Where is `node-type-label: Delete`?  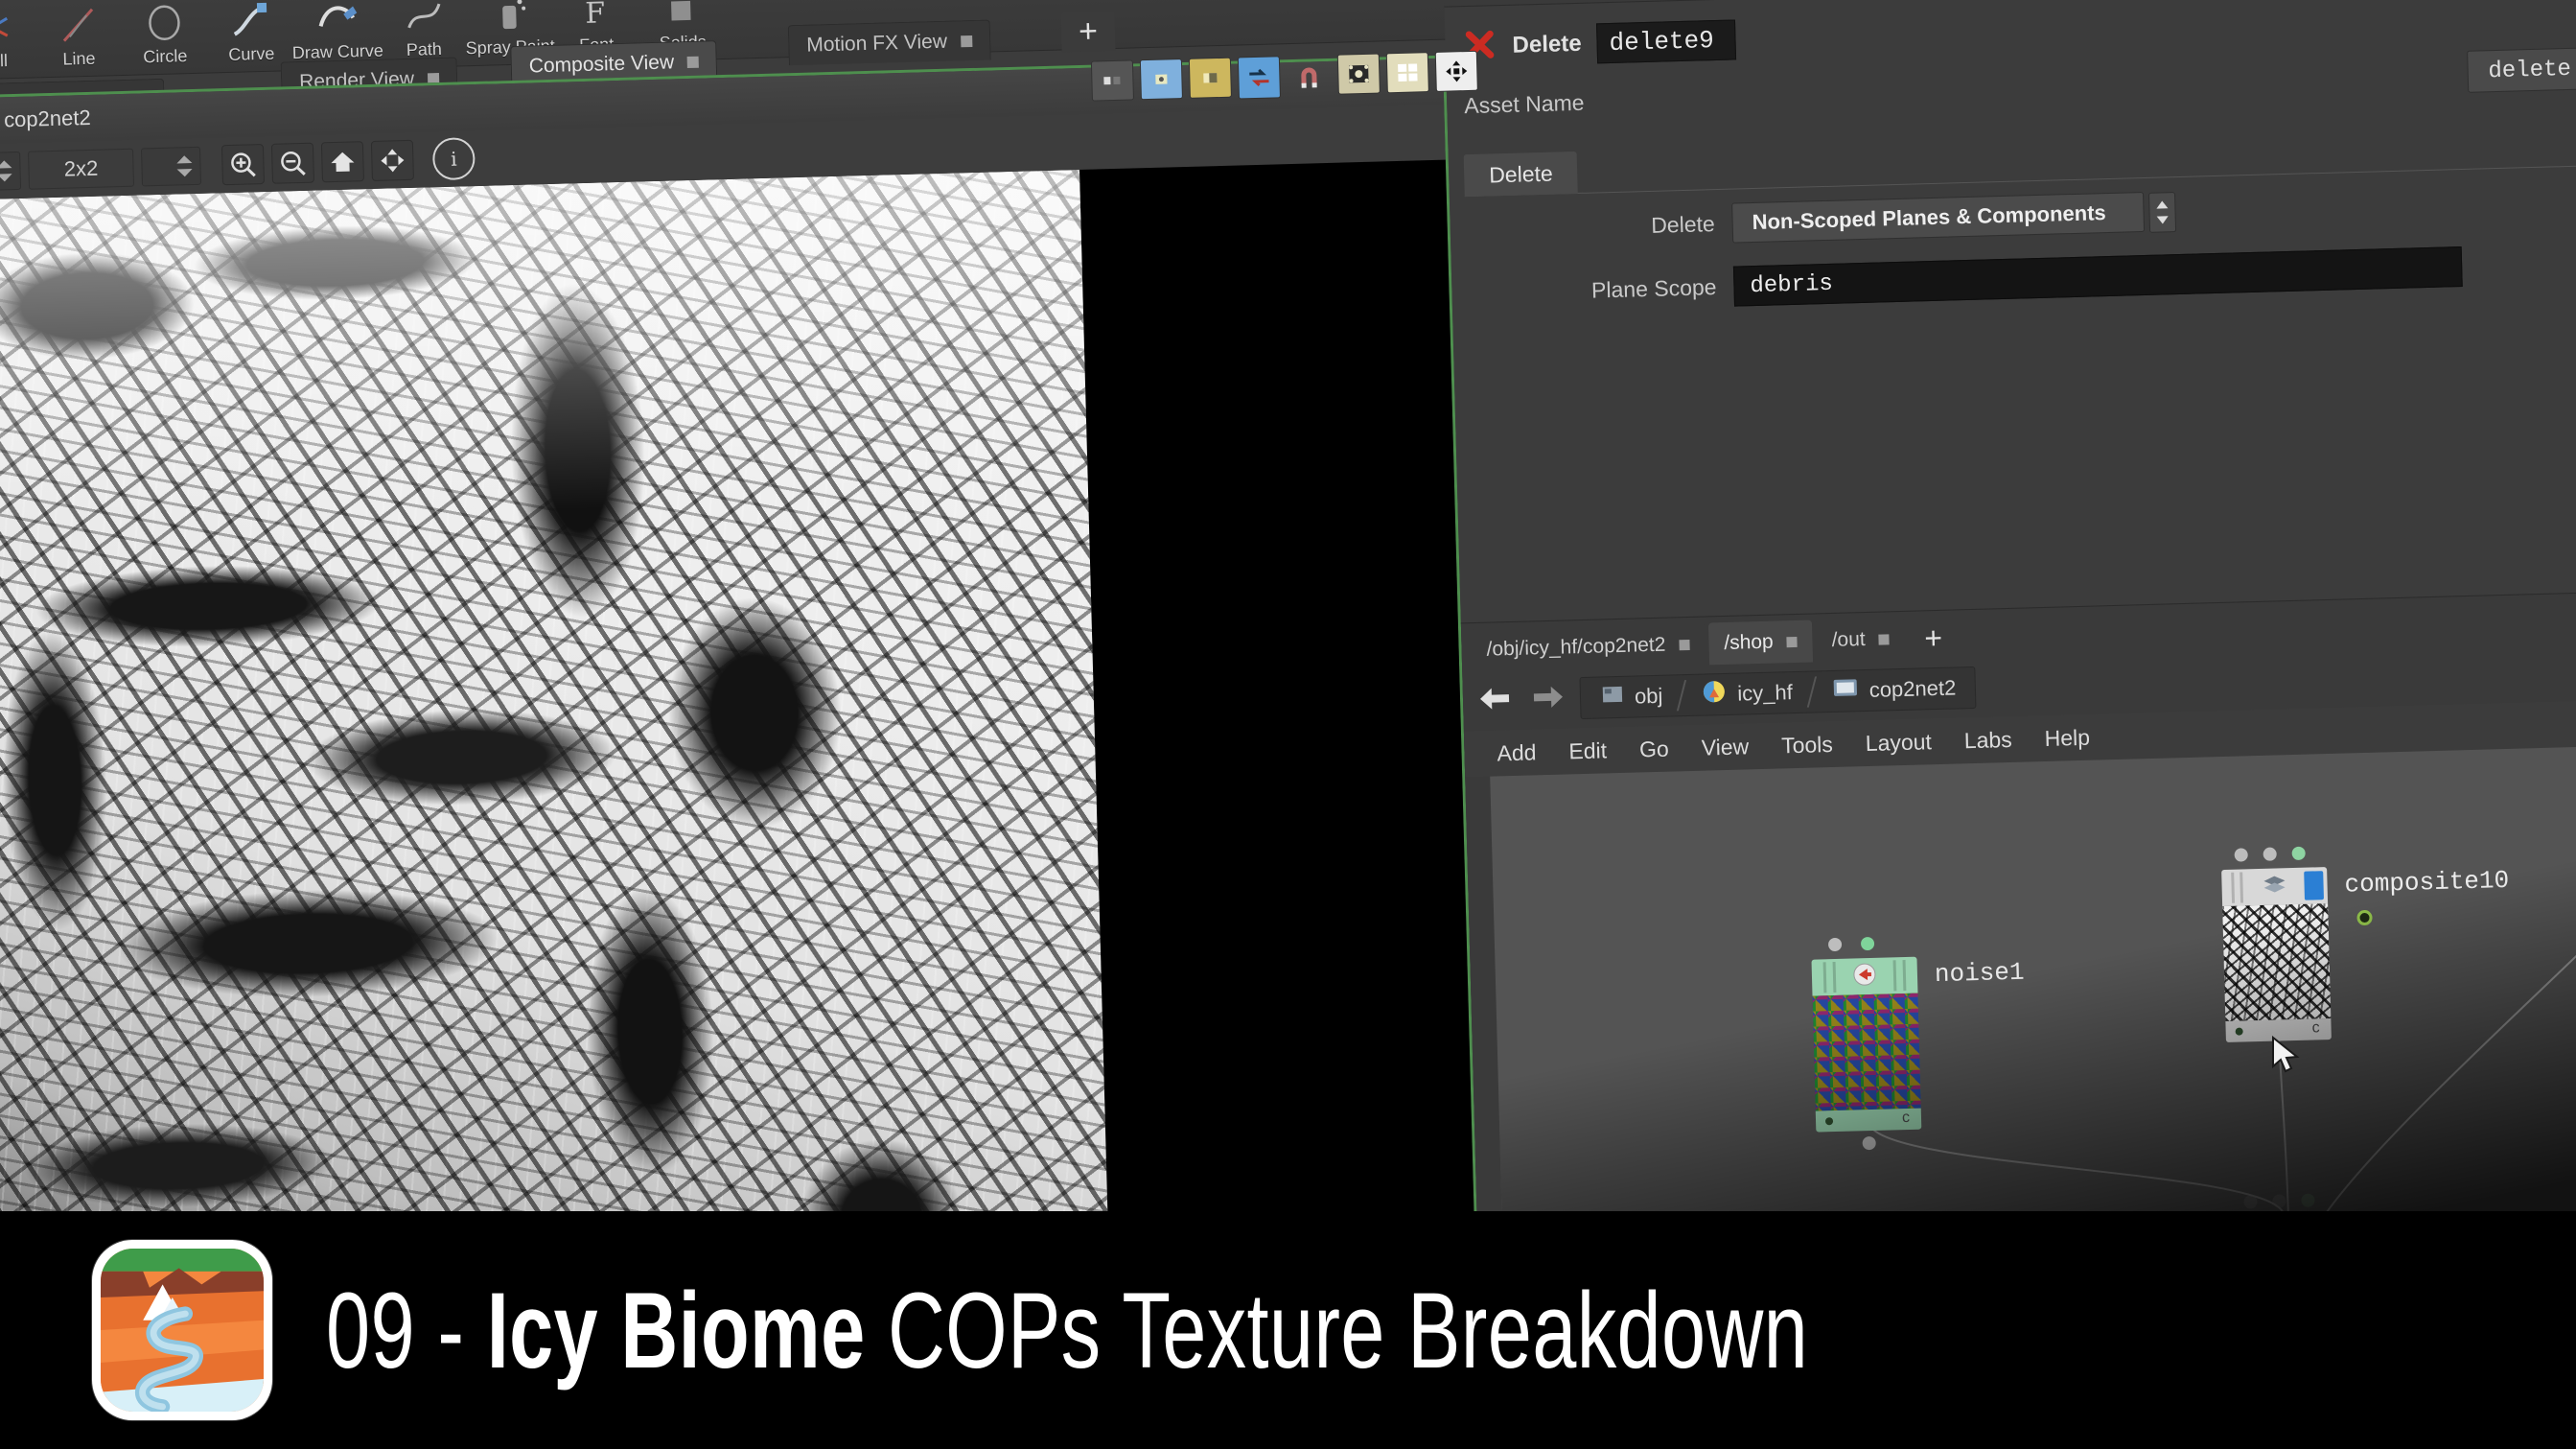 node-type-label: Delete is located at coordinates (1547, 44).